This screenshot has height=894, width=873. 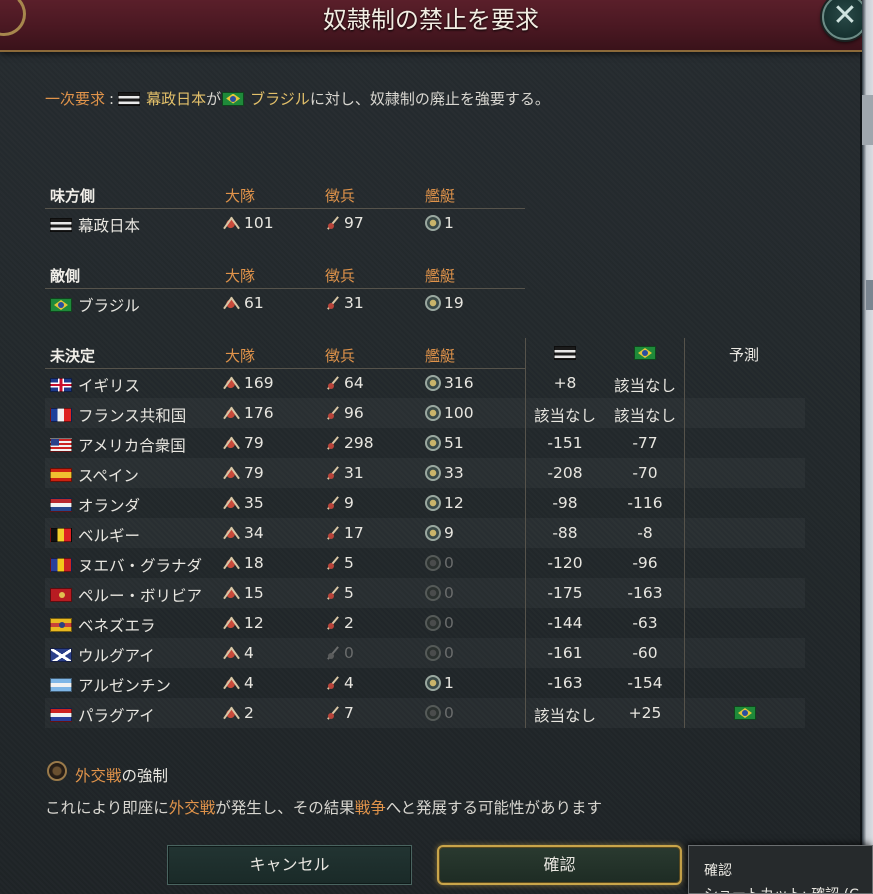 What do you see at coordinates (132, 445) in the screenshot?
I see `country-name: アメリカ合衆国` at bounding box center [132, 445].